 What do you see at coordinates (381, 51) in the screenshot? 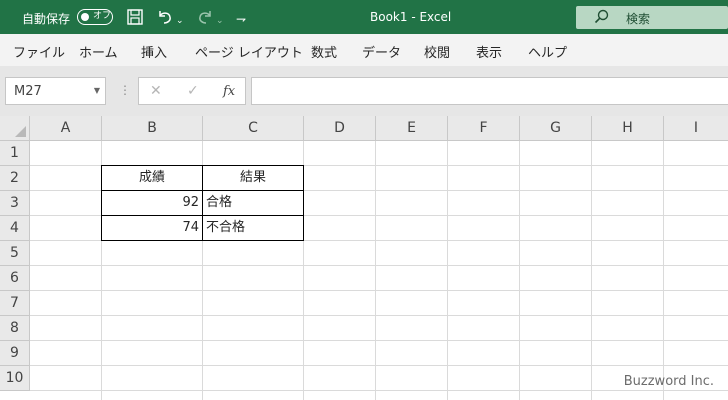
I see `tab-data: データ` at bounding box center [381, 51].